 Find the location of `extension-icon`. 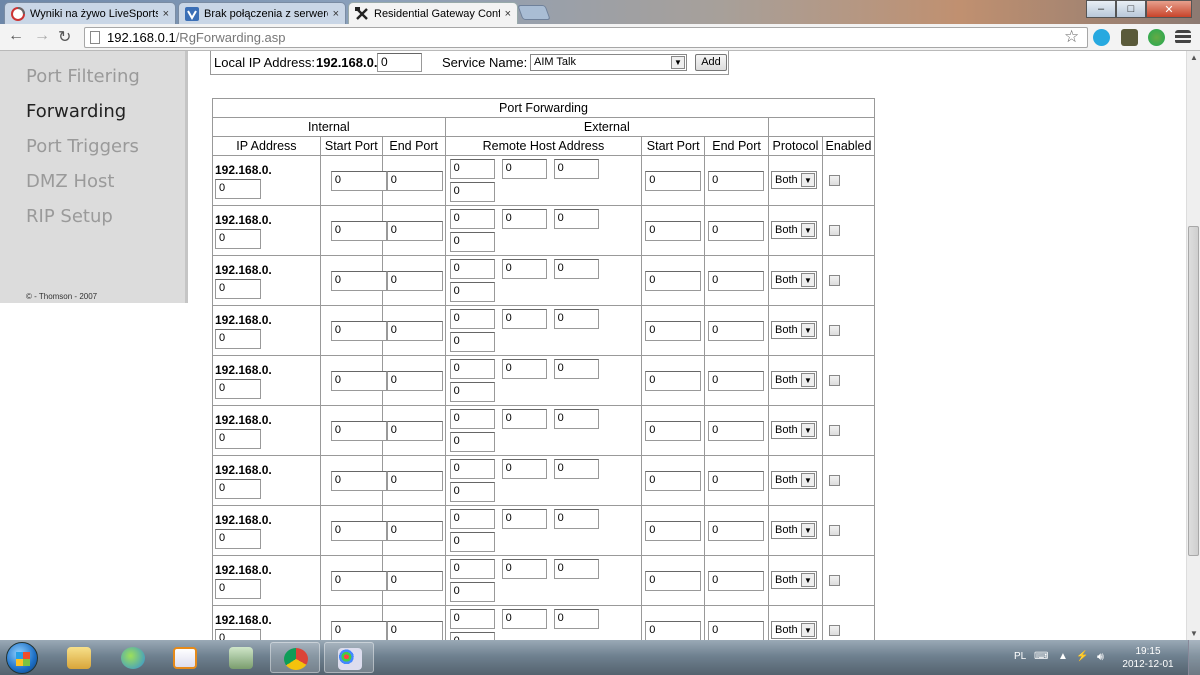

extension-icon is located at coordinates (1129, 37).